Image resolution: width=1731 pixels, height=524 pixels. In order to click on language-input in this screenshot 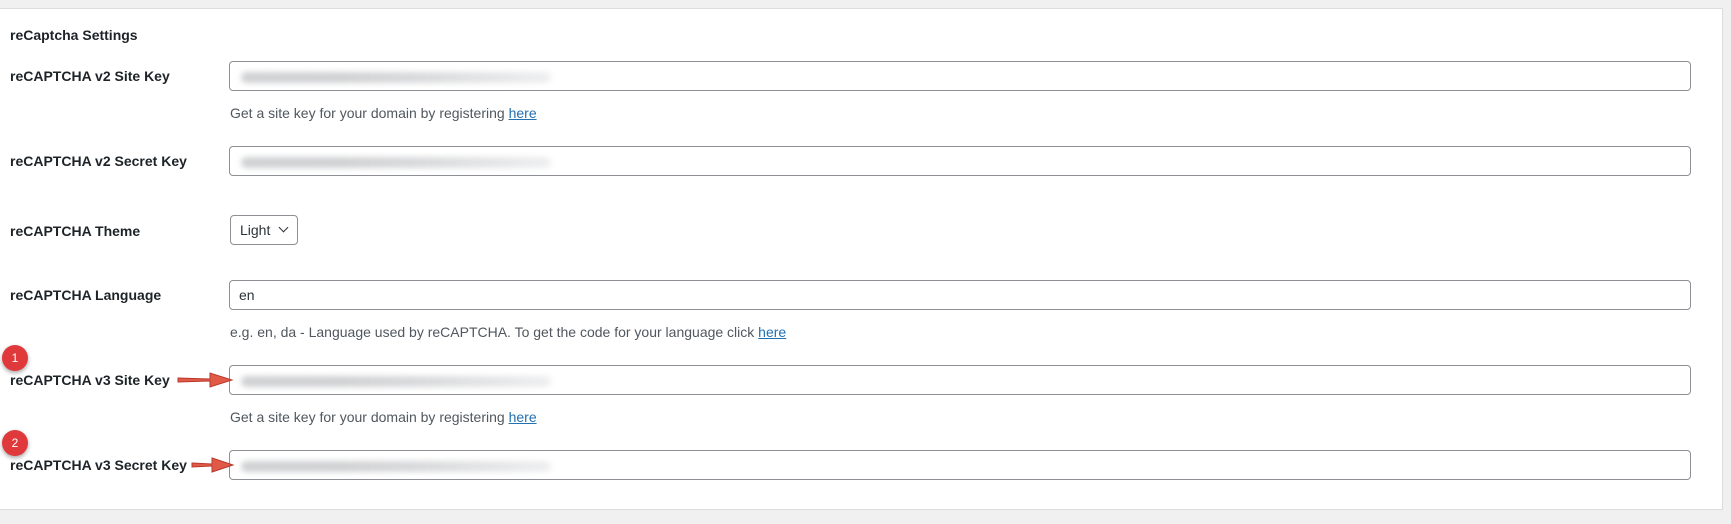, I will do `click(960, 295)`.